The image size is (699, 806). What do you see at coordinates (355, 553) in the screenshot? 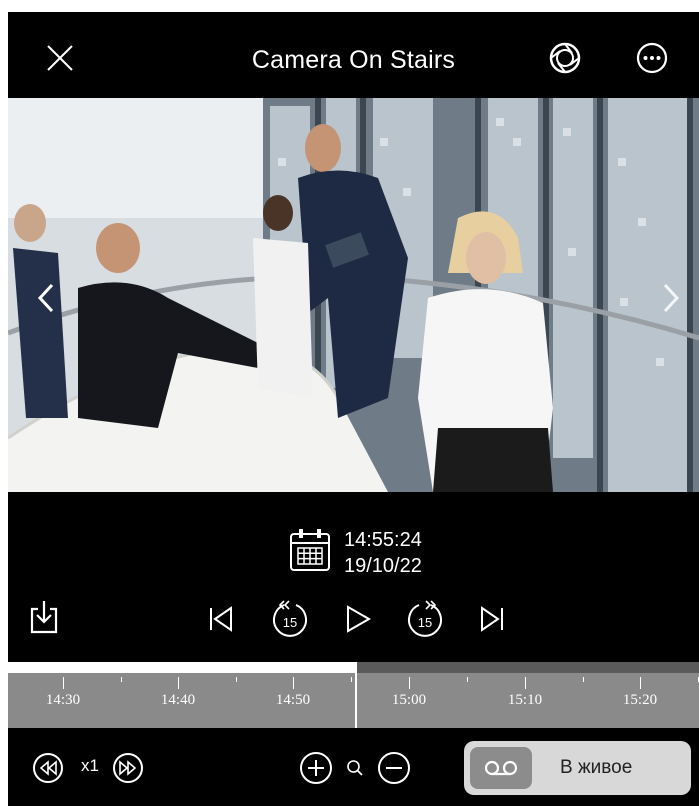
I see `date-time-display: 14:55:24 19/10/22` at bounding box center [355, 553].